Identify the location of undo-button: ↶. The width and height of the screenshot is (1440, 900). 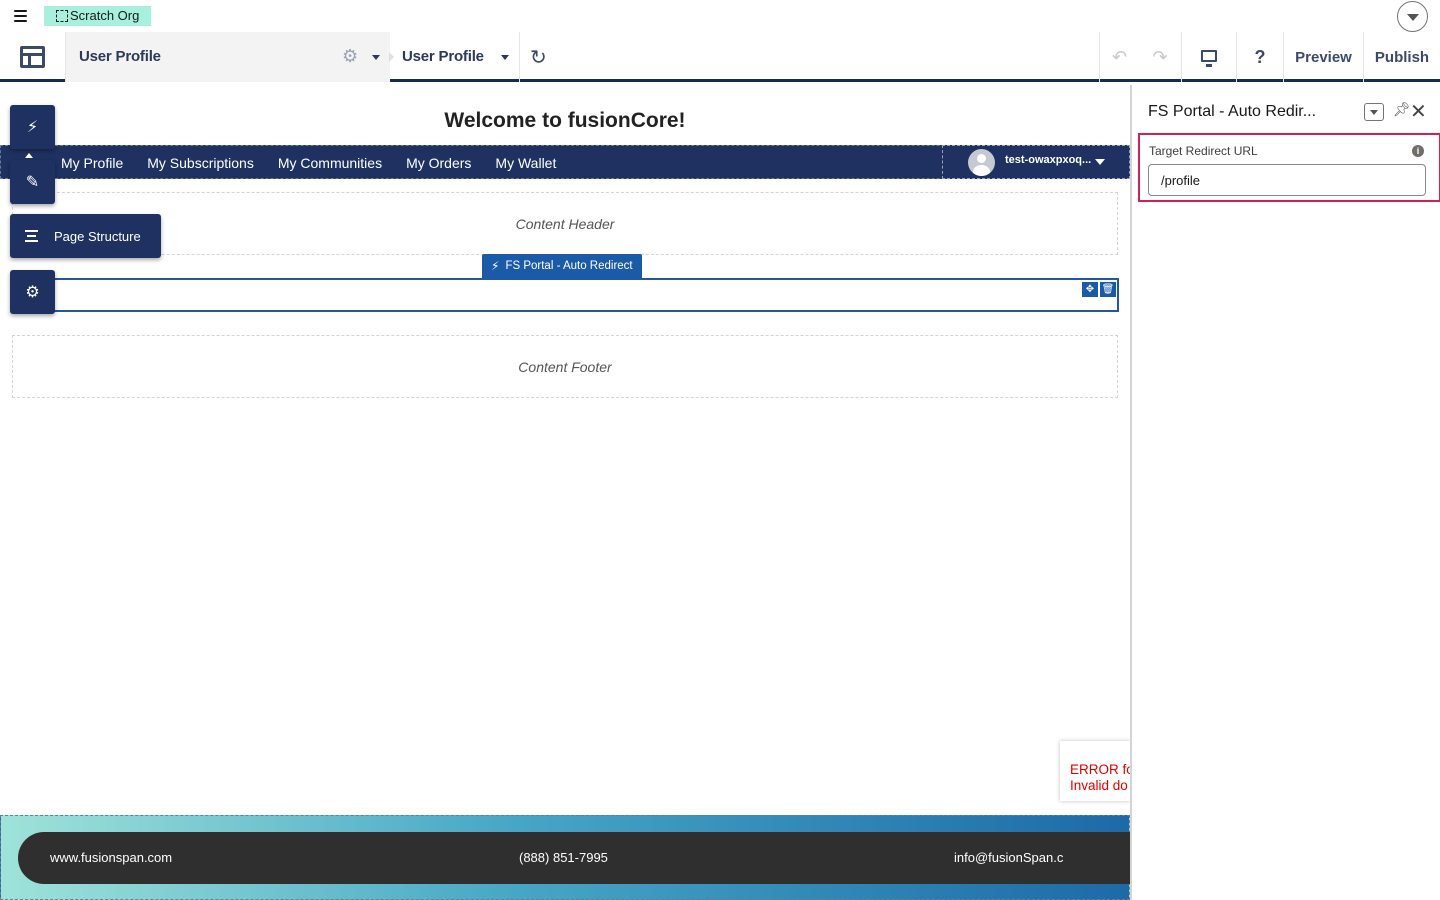
(1119, 57).